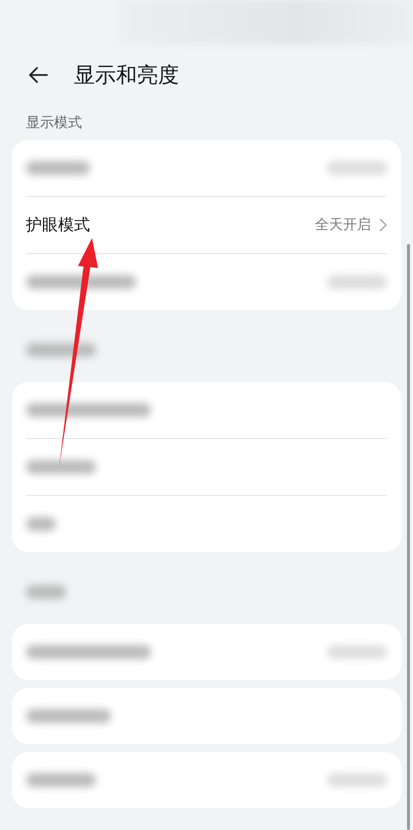 This screenshot has width=413, height=830. I want to click on section-label: 显示模式, so click(54, 123).